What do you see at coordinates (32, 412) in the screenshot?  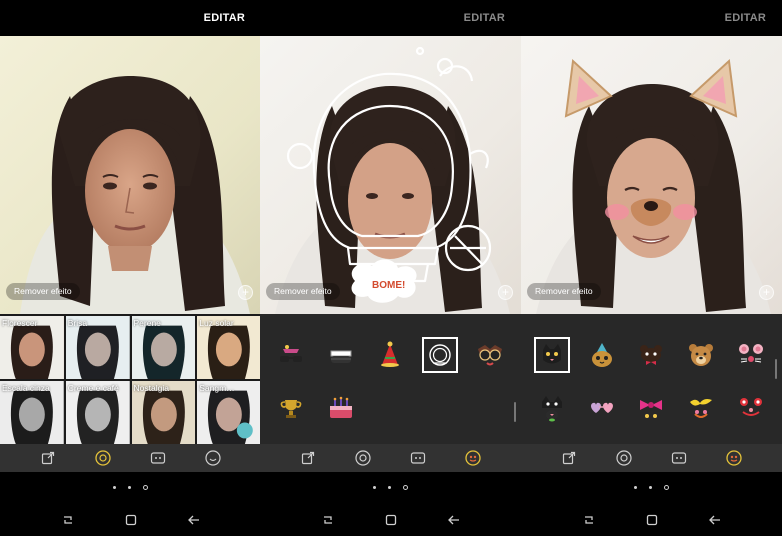 I see `filter-thumb: Escala cinza` at bounding box center [32, 412].